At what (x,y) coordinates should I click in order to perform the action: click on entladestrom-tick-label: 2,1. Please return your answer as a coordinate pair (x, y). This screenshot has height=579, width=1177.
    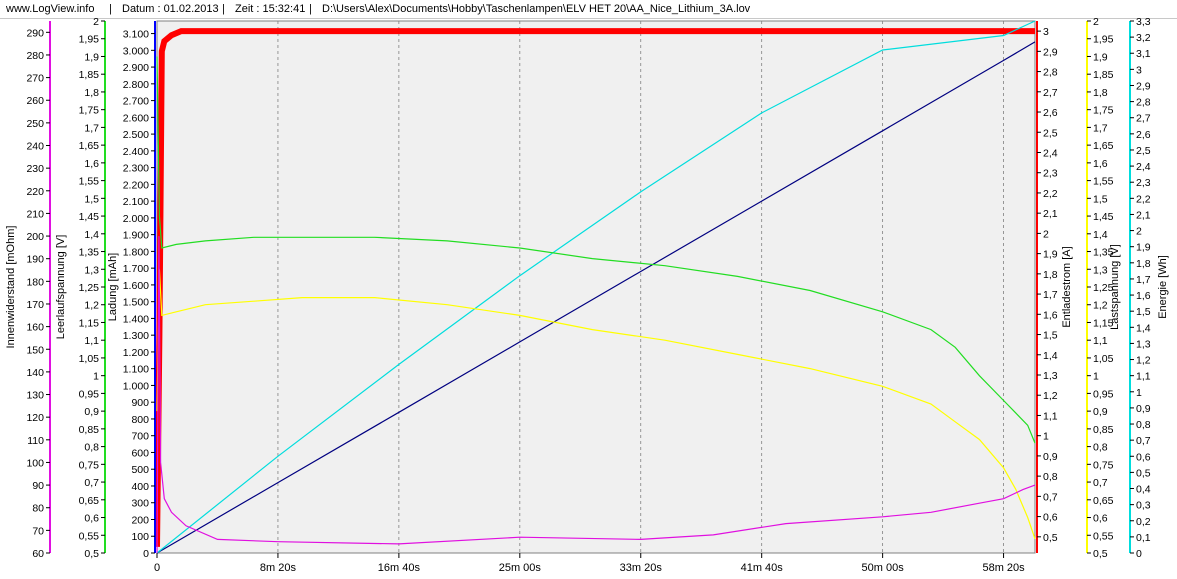
    Looking at the image, I should click on (1050, 214).